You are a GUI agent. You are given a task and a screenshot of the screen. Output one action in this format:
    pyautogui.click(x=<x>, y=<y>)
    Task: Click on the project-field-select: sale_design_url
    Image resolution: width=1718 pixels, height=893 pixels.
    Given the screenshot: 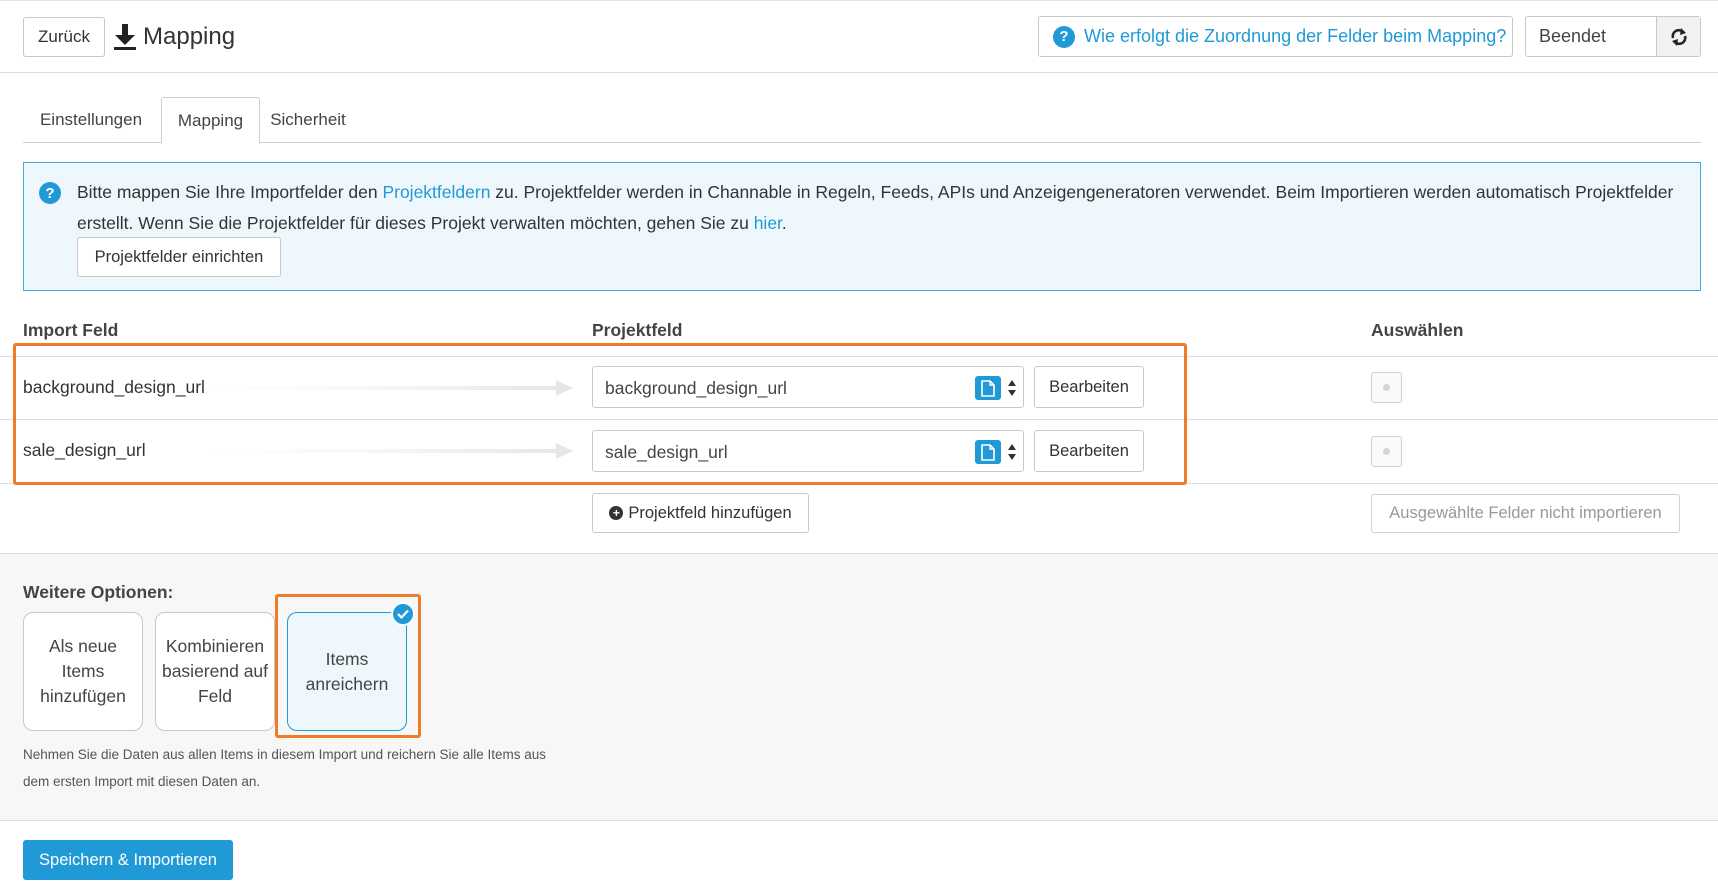 What is the action you would take?
    pyautogui.click(x=808, y=451)
    